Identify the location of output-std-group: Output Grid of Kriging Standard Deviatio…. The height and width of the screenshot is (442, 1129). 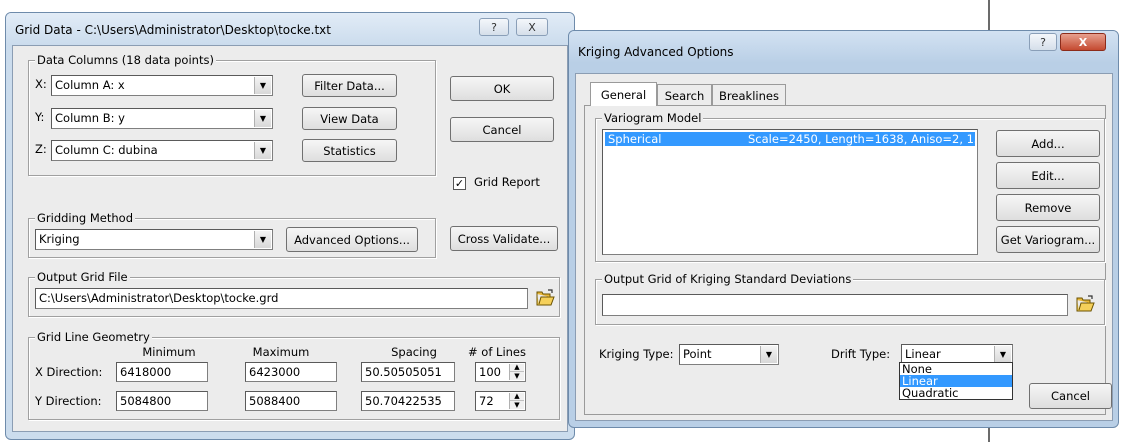
(850, 298).